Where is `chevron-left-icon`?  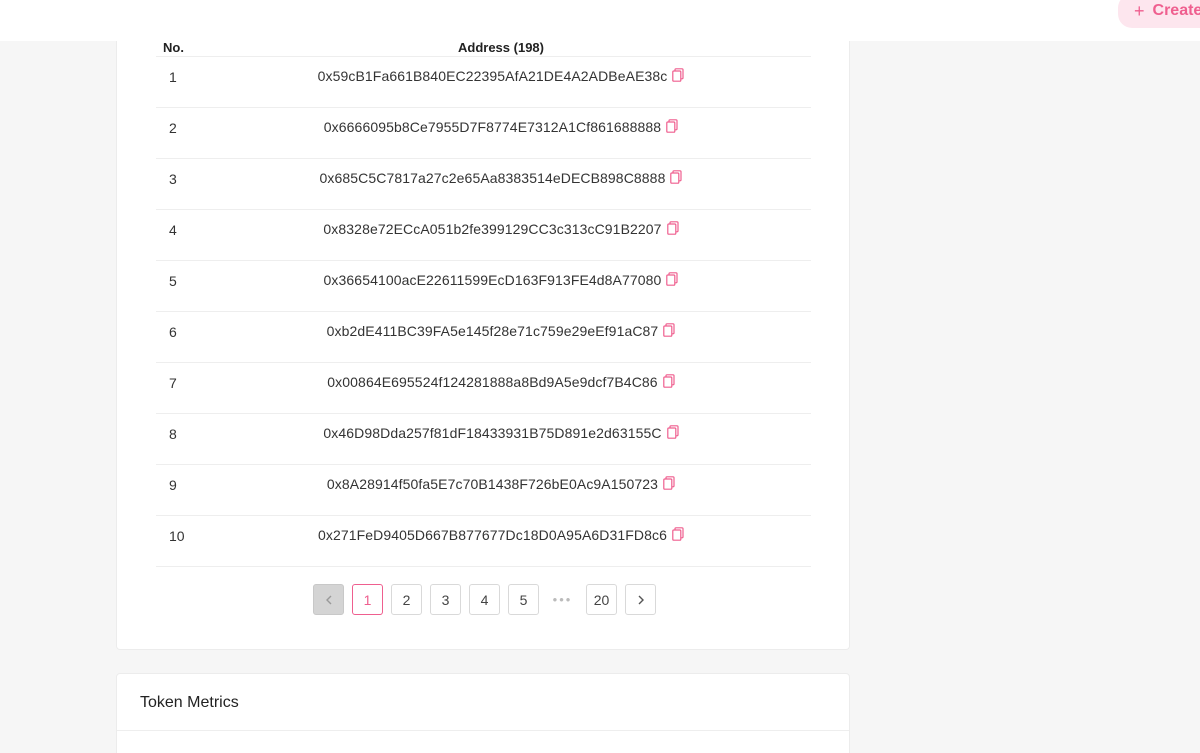
chevron-left-icon is located at coordinates (328, 599).